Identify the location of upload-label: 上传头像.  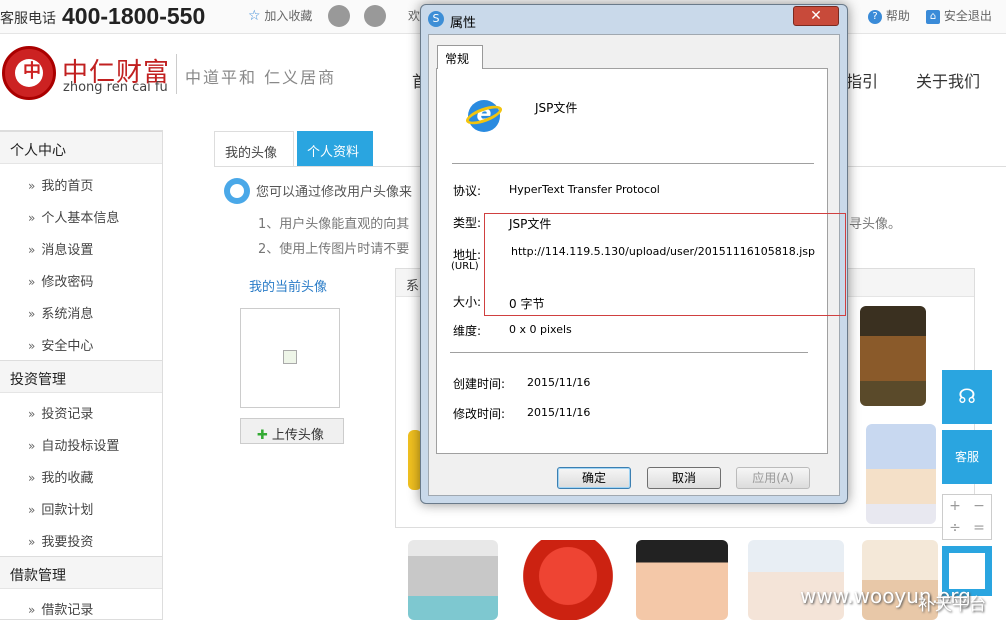
(297, 435).